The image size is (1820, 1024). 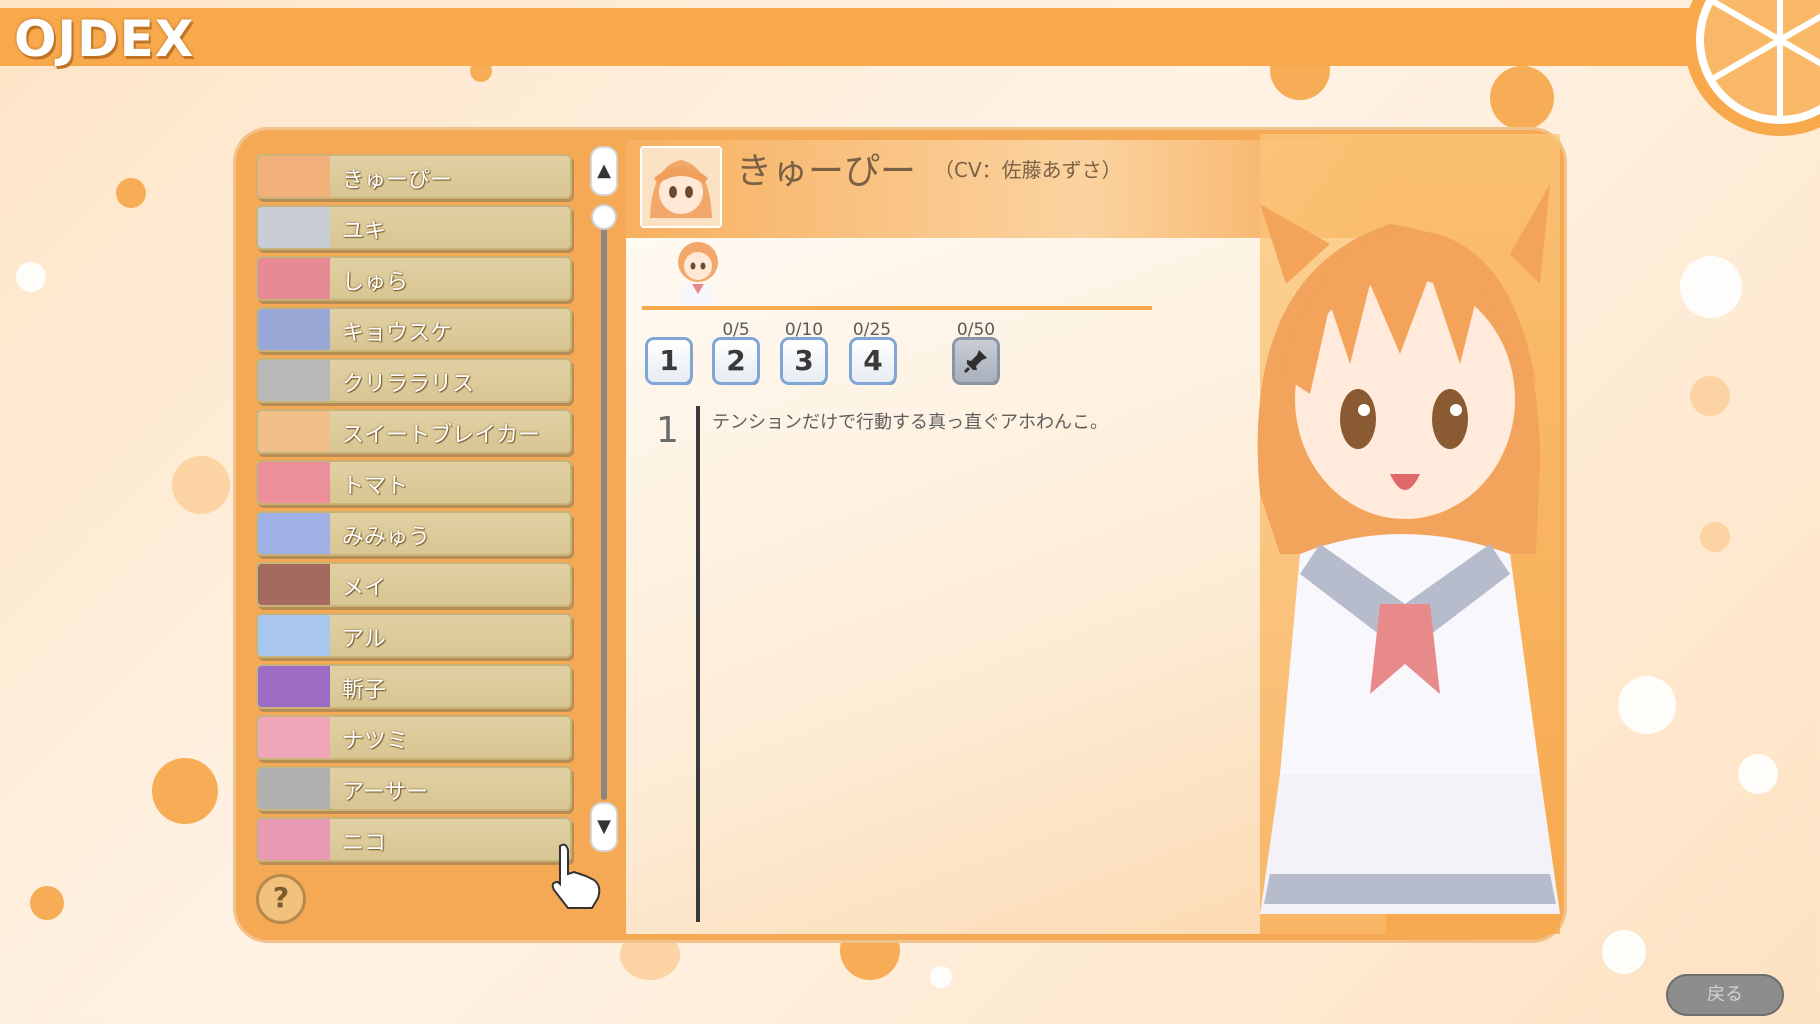 I want to click on character-mini-figure, so click(x=698, y=276).